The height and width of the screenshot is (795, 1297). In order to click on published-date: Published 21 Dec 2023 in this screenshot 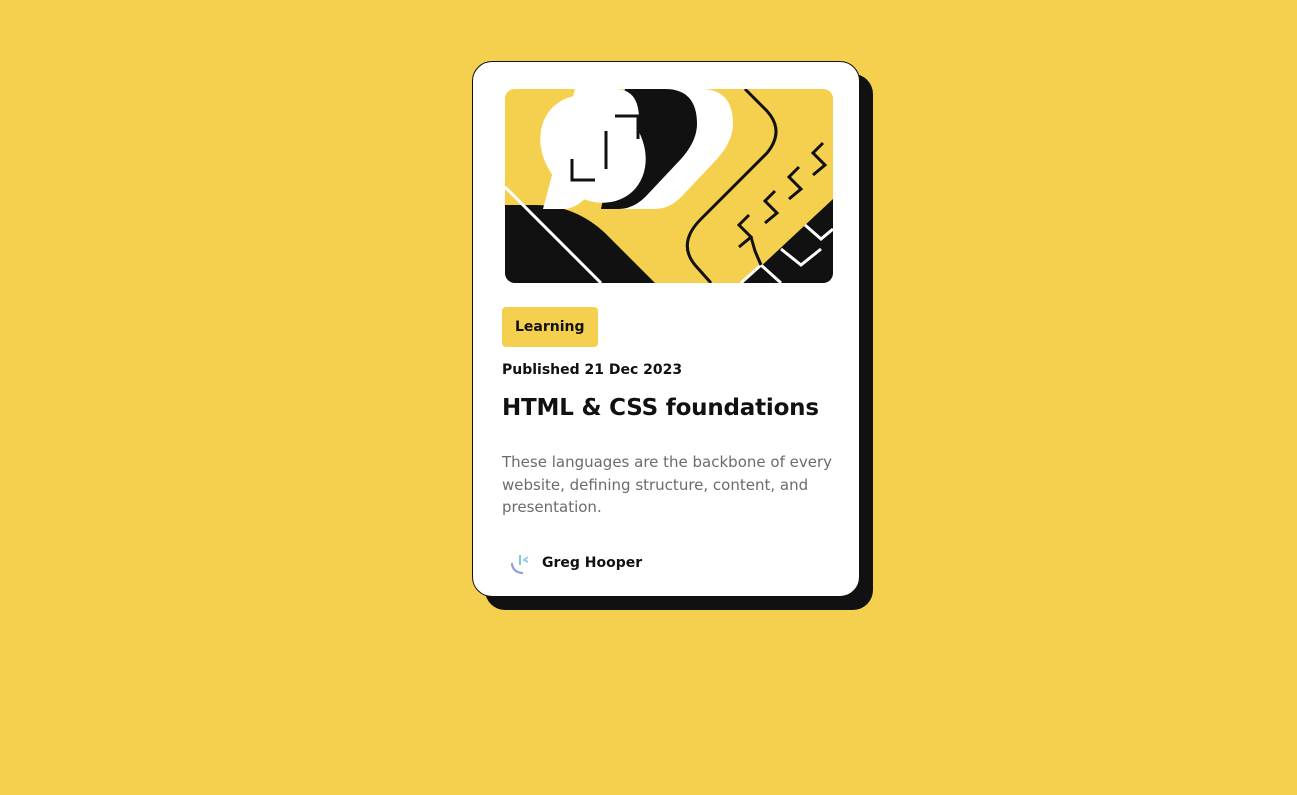, I will do `click(592, 370)`.